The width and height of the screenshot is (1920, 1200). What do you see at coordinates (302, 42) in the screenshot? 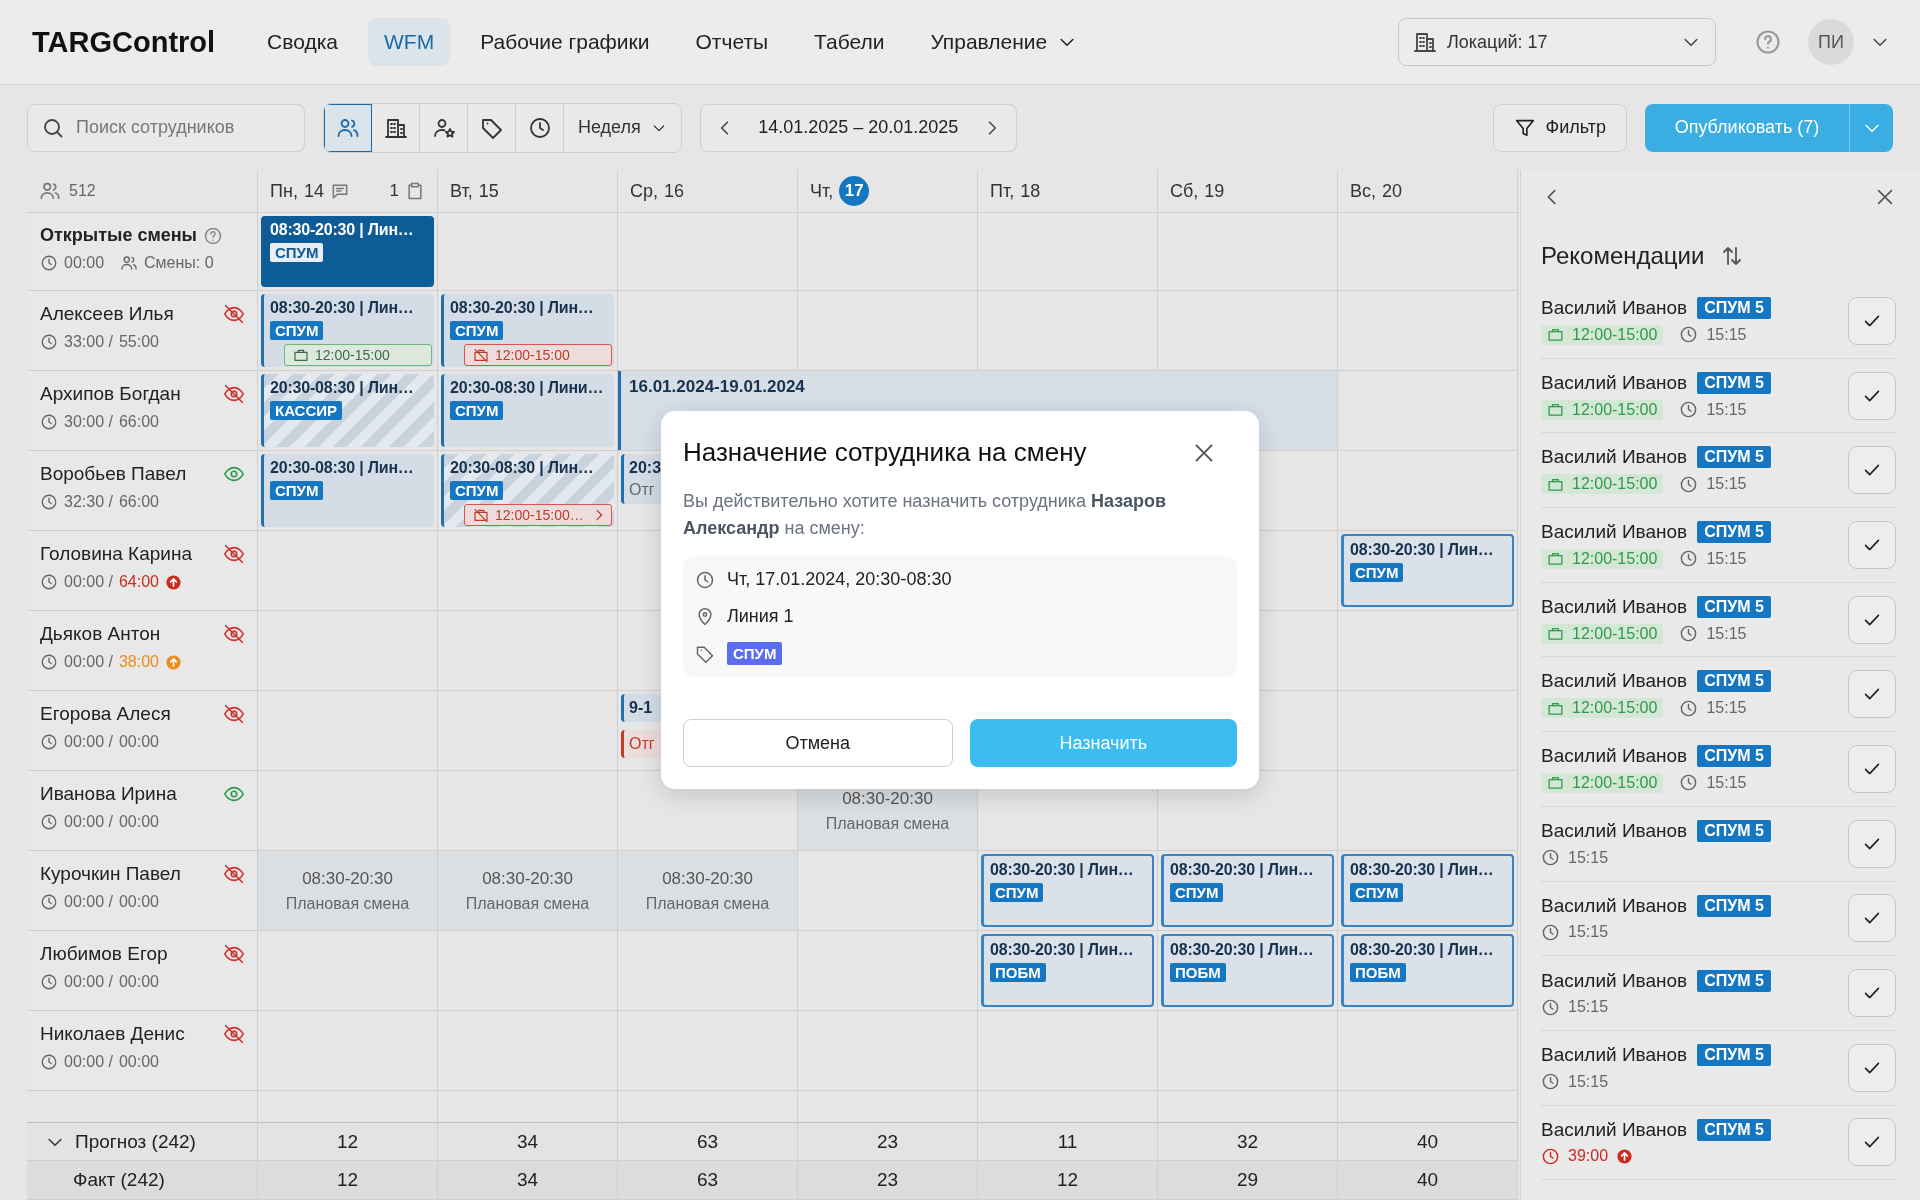
I see `nav-tab: Сводка` at bounding box center [302, 42].